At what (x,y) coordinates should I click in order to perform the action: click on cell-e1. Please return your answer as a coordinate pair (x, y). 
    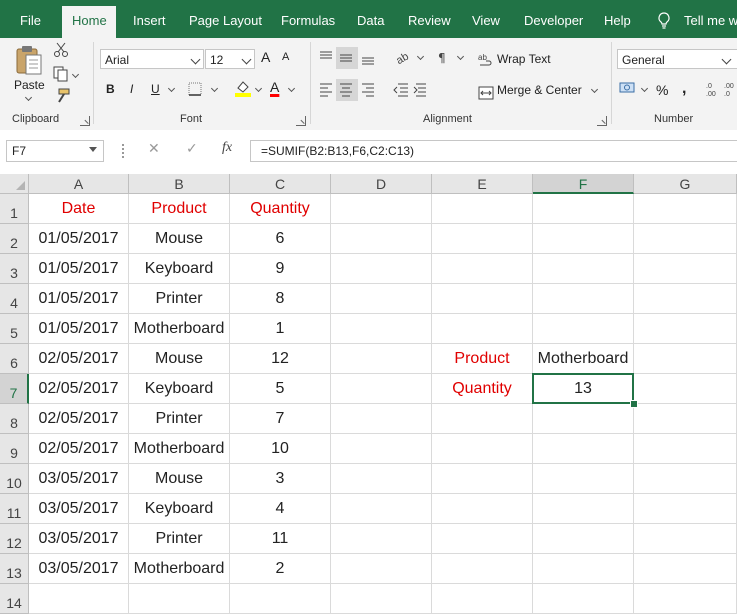
    Looking at the image, I should click on (482, 209).